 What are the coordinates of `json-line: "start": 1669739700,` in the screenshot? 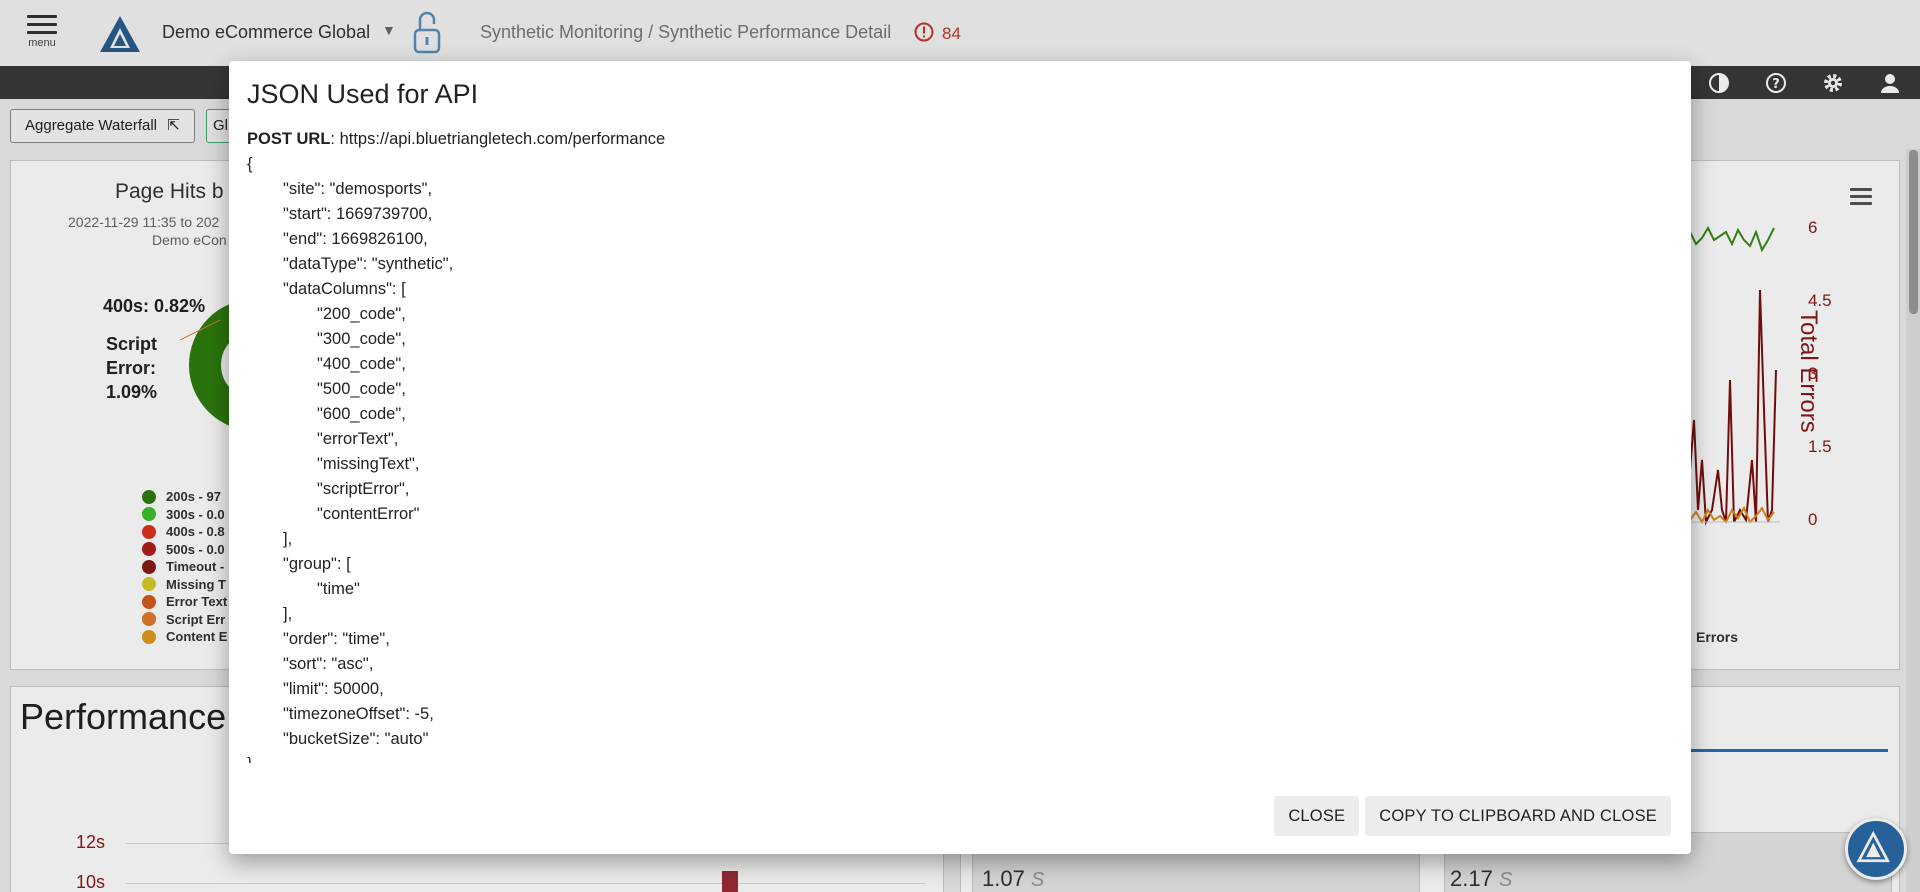 It's located at (358, 214).